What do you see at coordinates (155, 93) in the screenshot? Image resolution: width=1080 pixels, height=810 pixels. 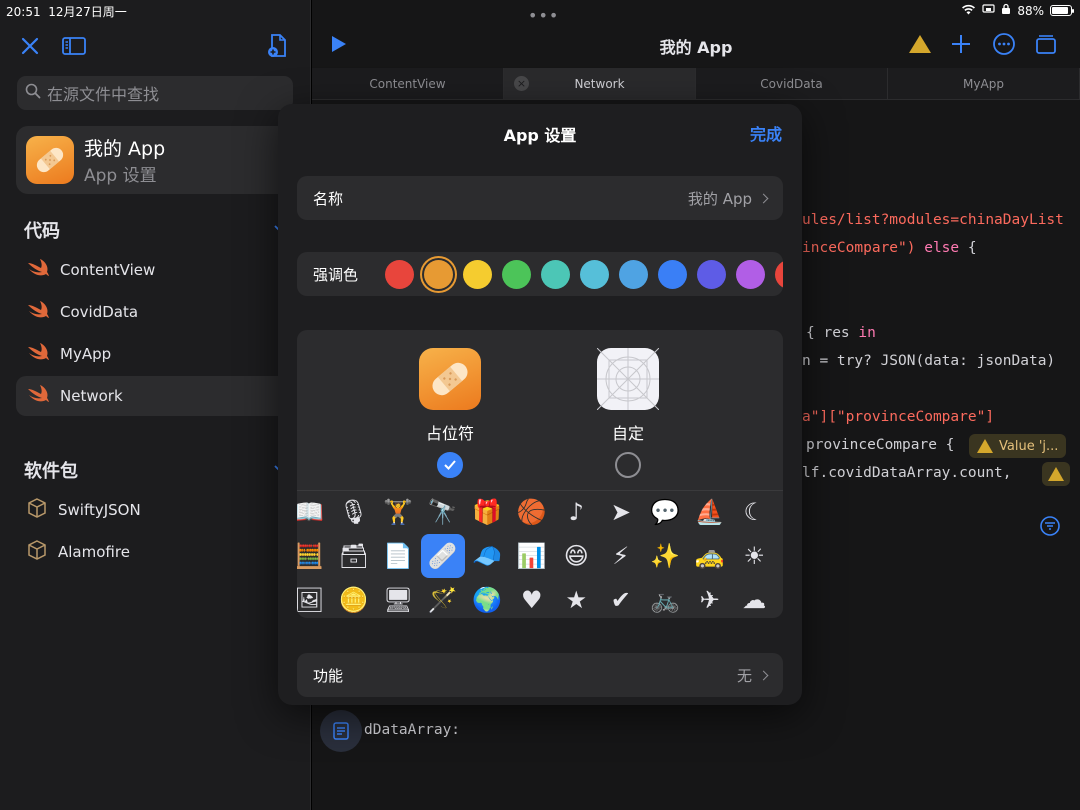 I see `search-input: 在源文件中查找` at bounding box center [155, 93].